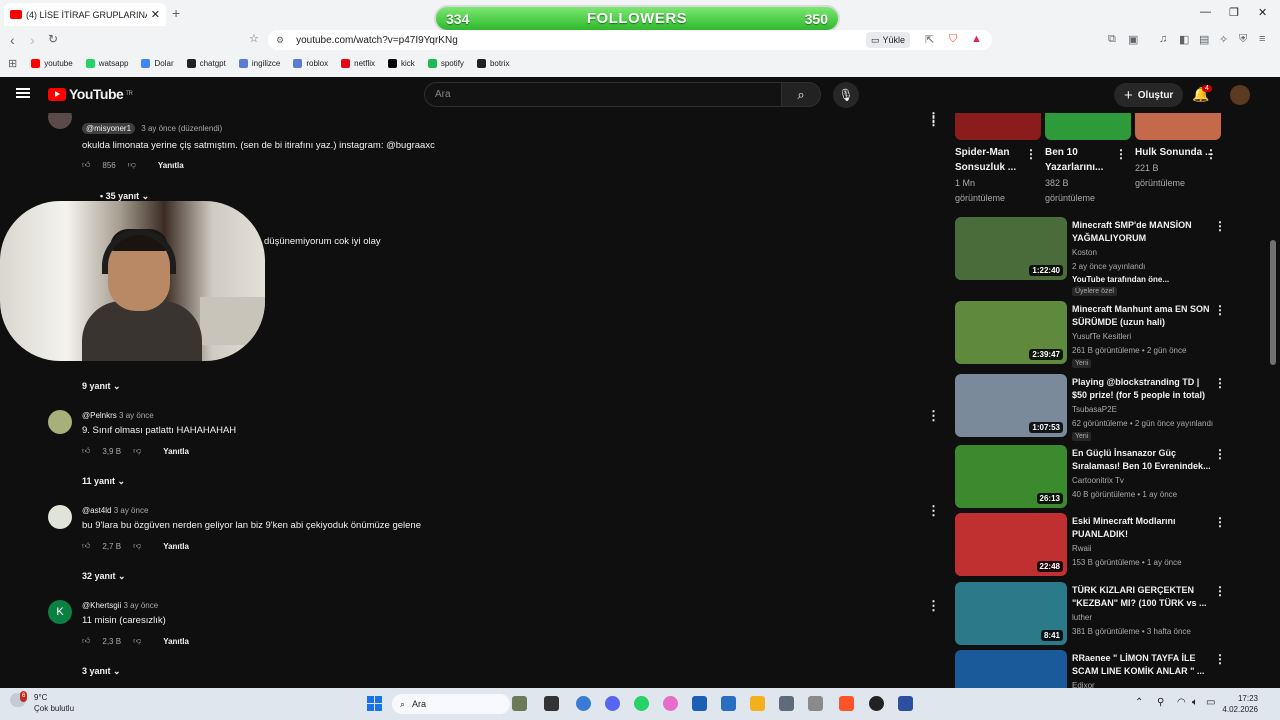  What do you see at coordinates (603, 94) in the screenshot?
I see `search-input: Ara` at bounding box center [603, 94].